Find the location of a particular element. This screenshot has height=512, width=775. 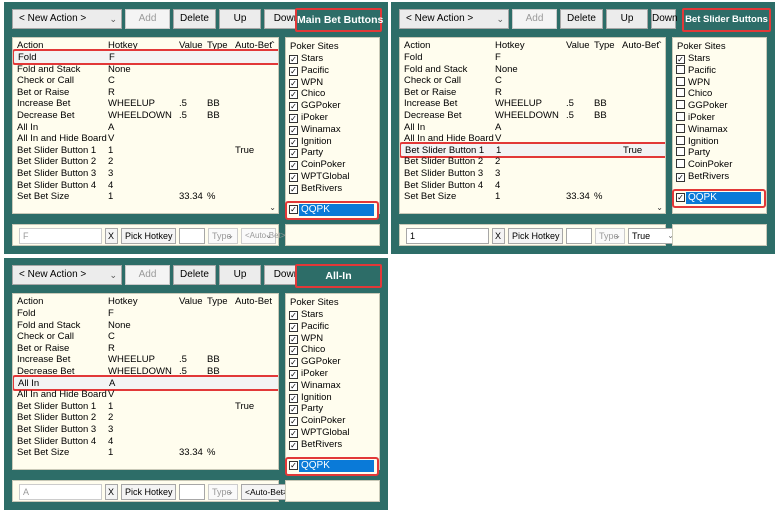

site-item: ✓ WPN is located at coordinates (306, 339).